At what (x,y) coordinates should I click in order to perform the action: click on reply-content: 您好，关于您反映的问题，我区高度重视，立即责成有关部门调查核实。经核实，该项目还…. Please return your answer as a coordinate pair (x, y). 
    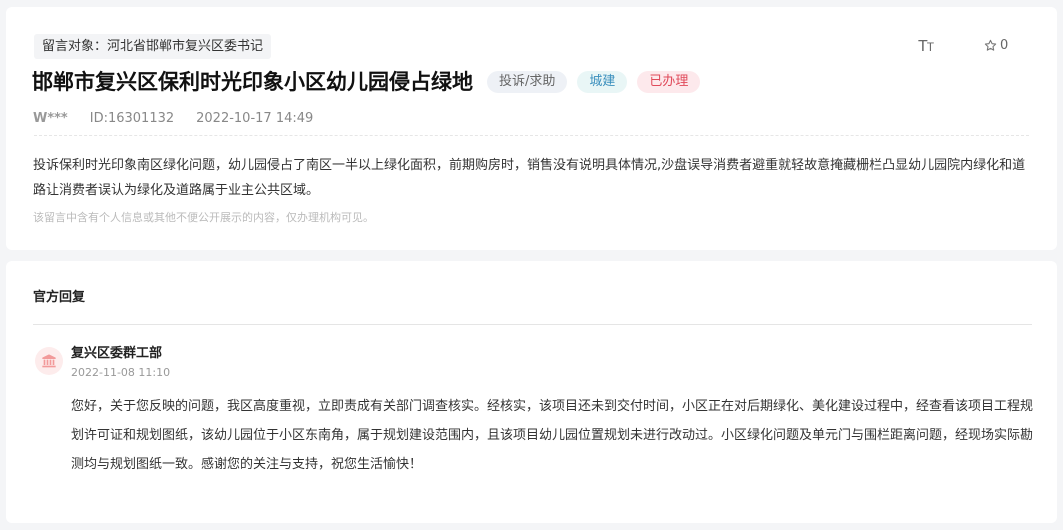
    Looking at the image, I should click on (552, 435).